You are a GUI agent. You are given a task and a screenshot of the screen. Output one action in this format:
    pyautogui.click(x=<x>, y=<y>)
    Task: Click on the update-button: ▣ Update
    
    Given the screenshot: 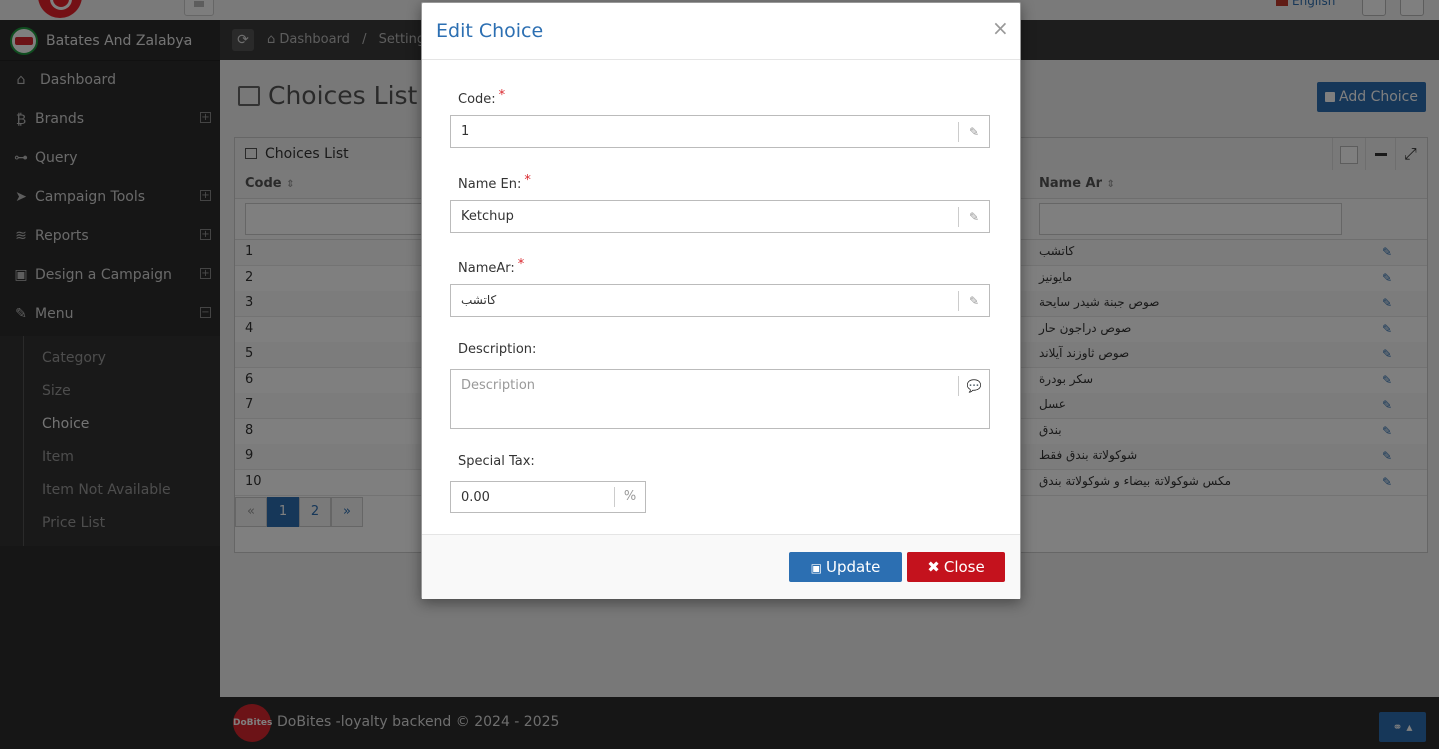 What is the action you would take?
    pyautogui.click(x=845, y=567)
    